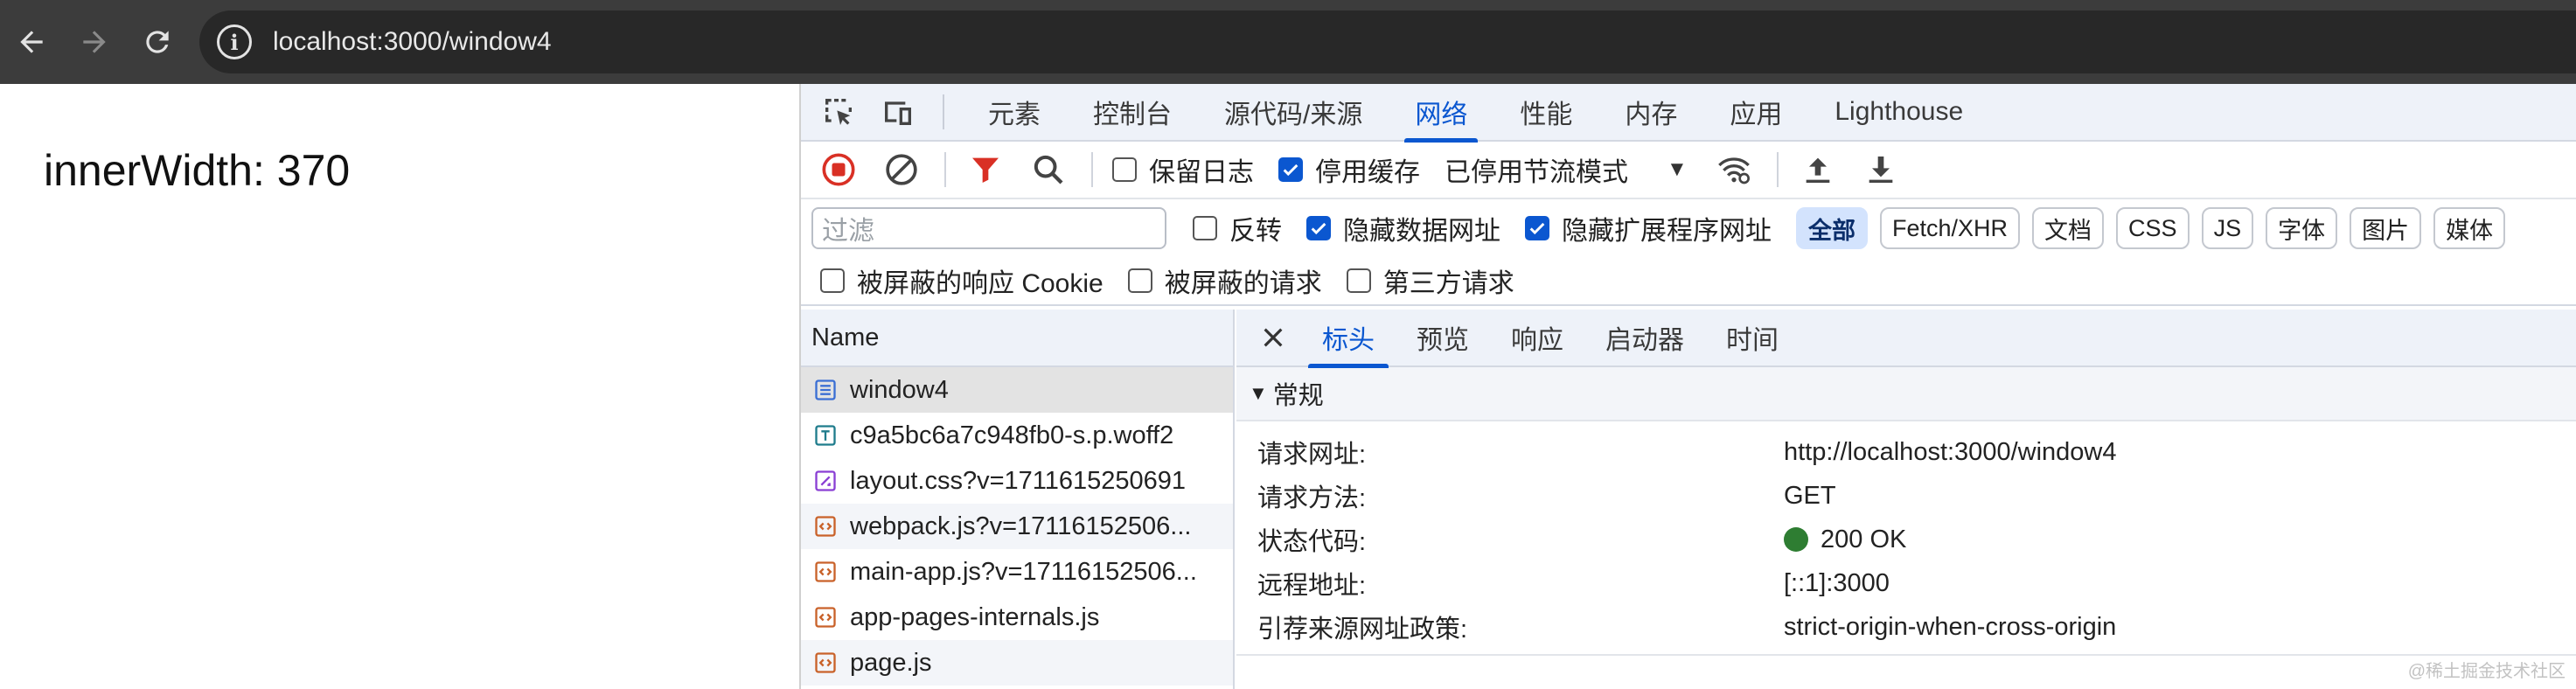 This screenshot has height=689, width=2576. Describe the element at coordinates (1818, 170) in the screenshot. I see `import-har-icon` at that location.